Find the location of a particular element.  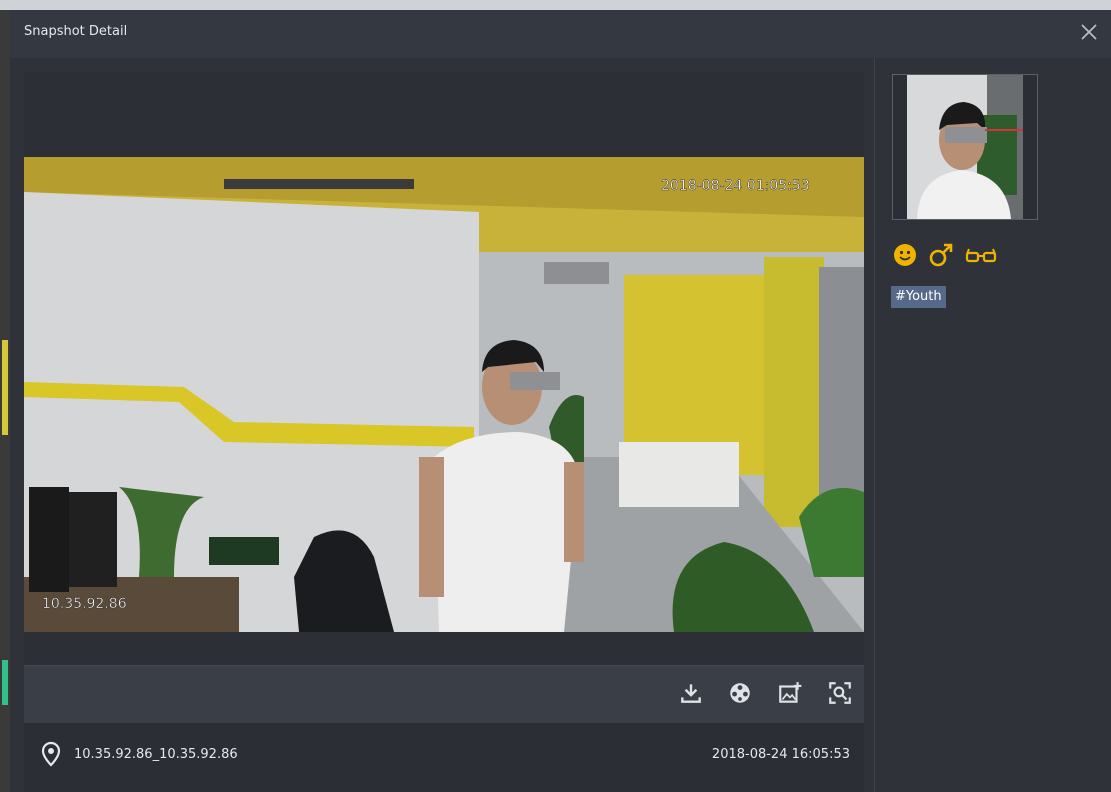

close-icon is located at coordinates (1089, 32).